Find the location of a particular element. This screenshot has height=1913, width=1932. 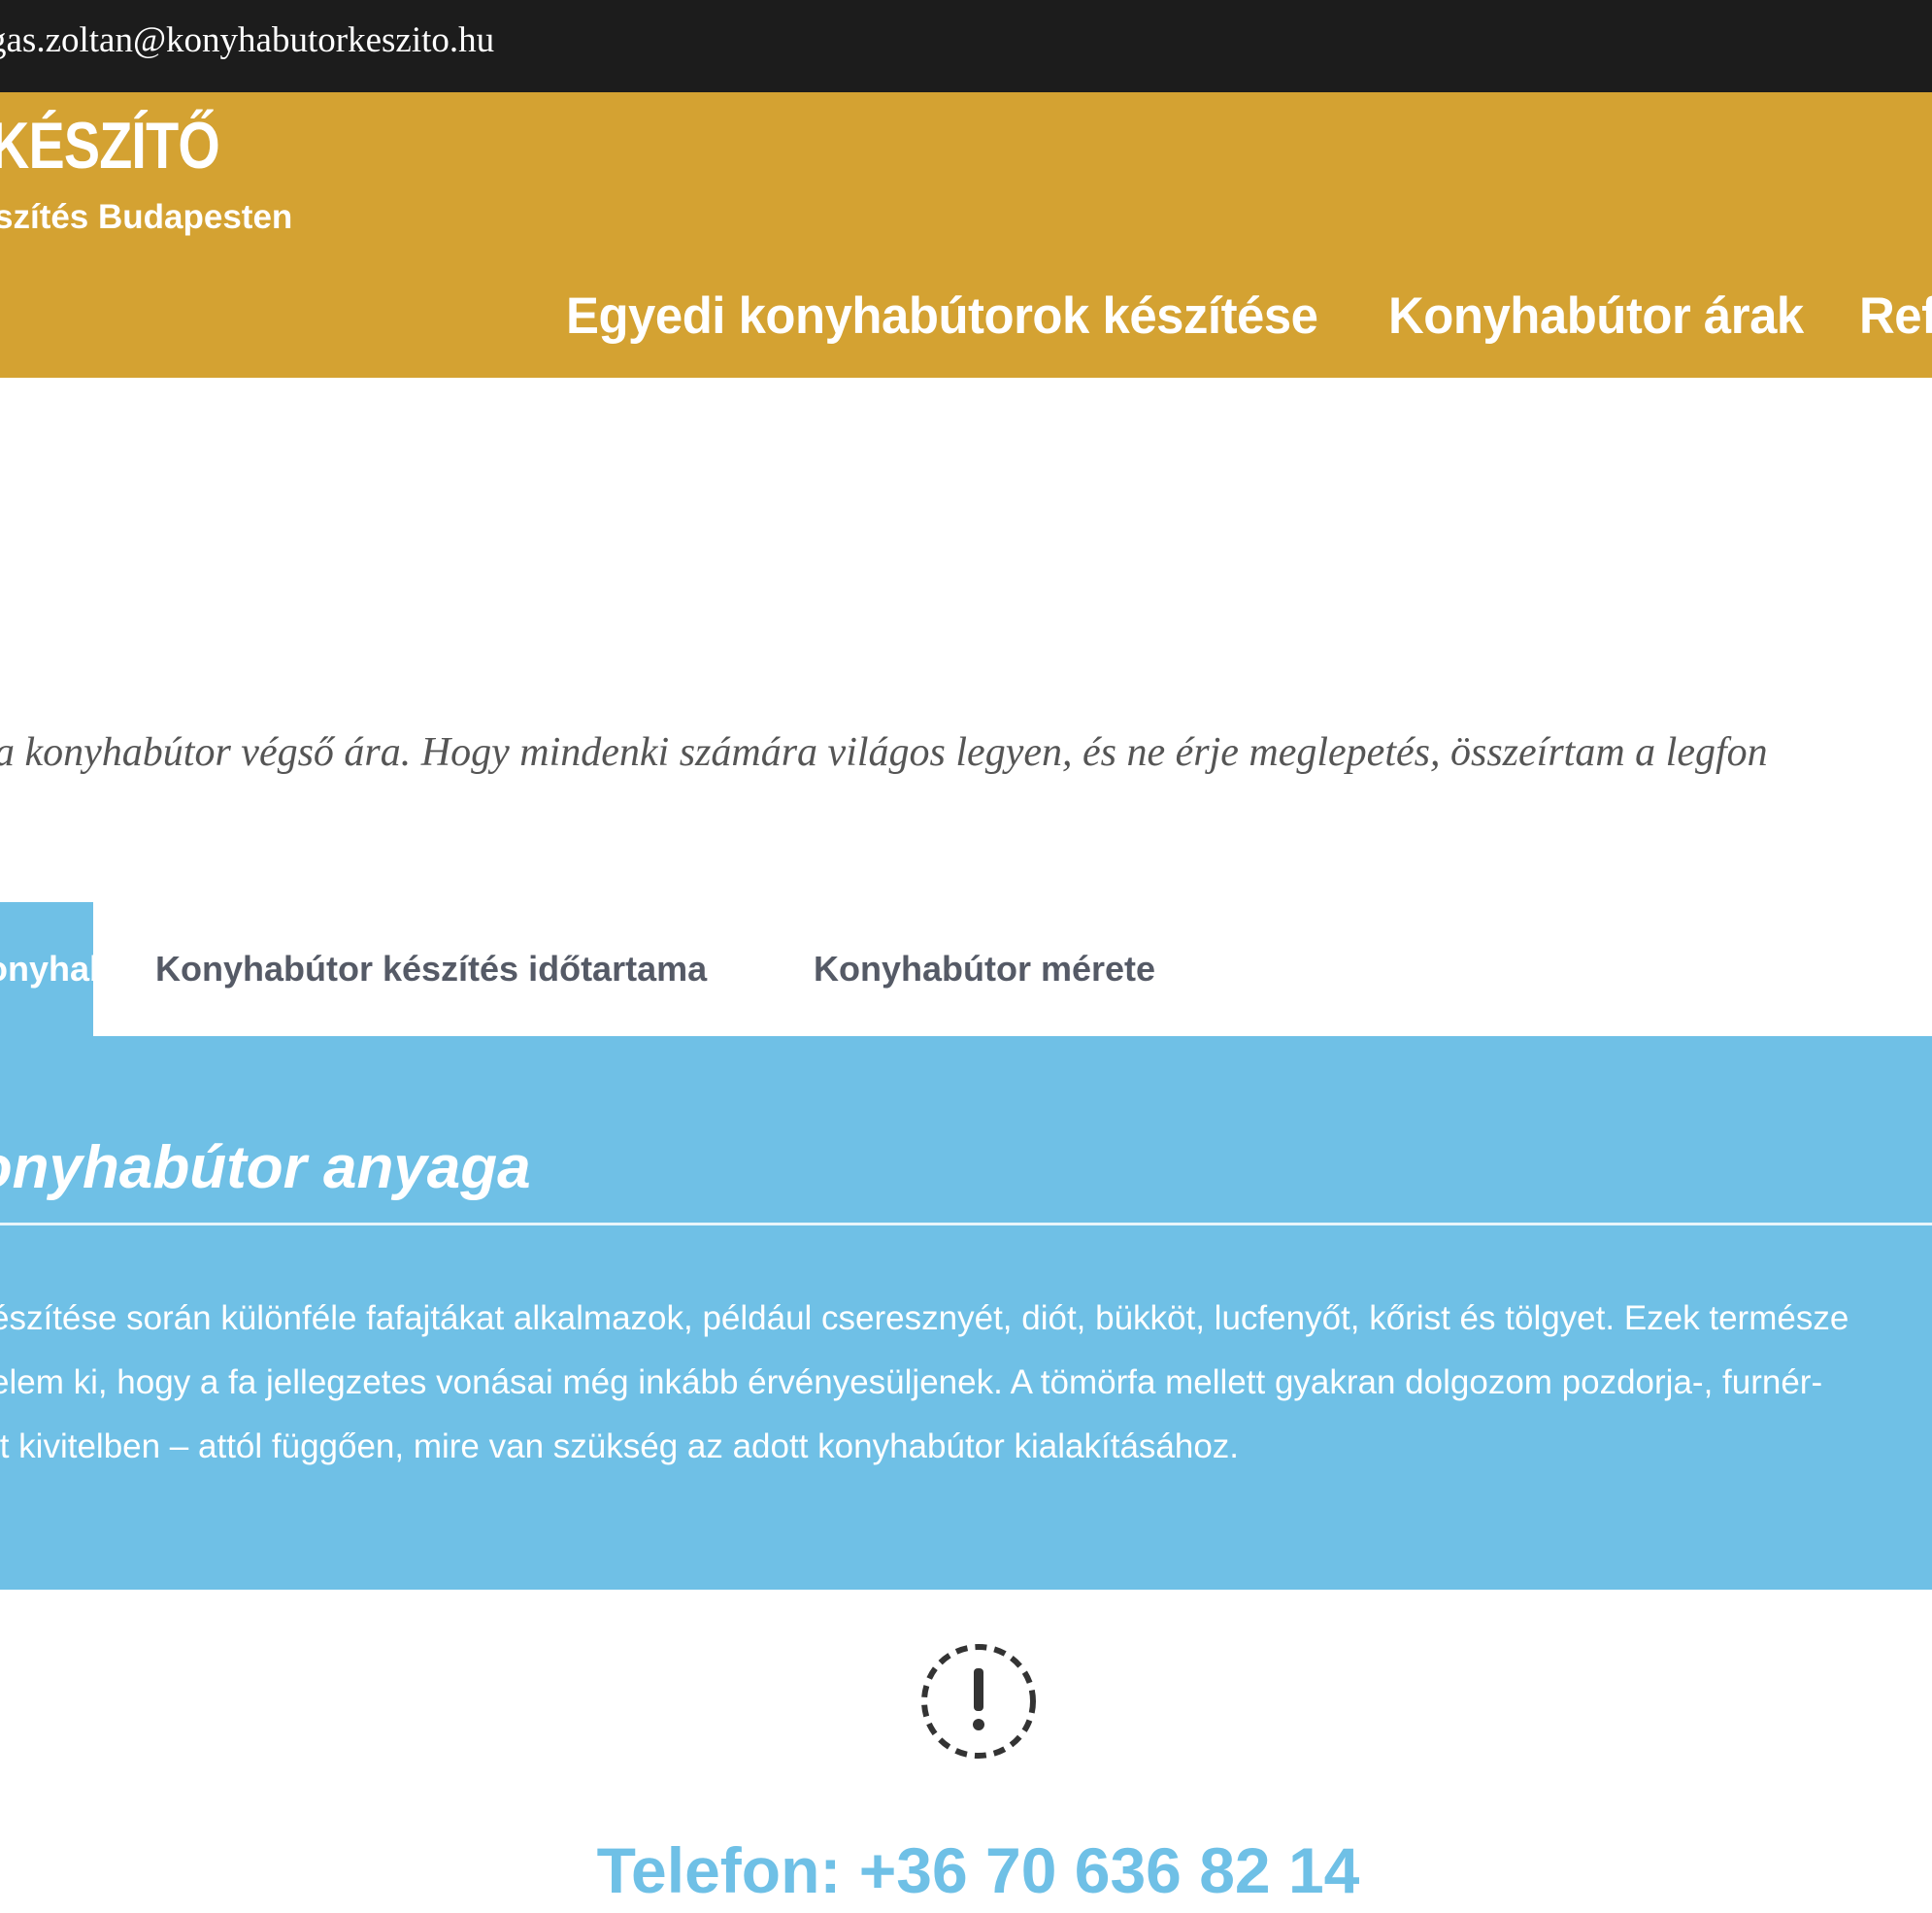

tab-duration: Konyhabútor készítés időtartama is located at coordinates (431, 969).